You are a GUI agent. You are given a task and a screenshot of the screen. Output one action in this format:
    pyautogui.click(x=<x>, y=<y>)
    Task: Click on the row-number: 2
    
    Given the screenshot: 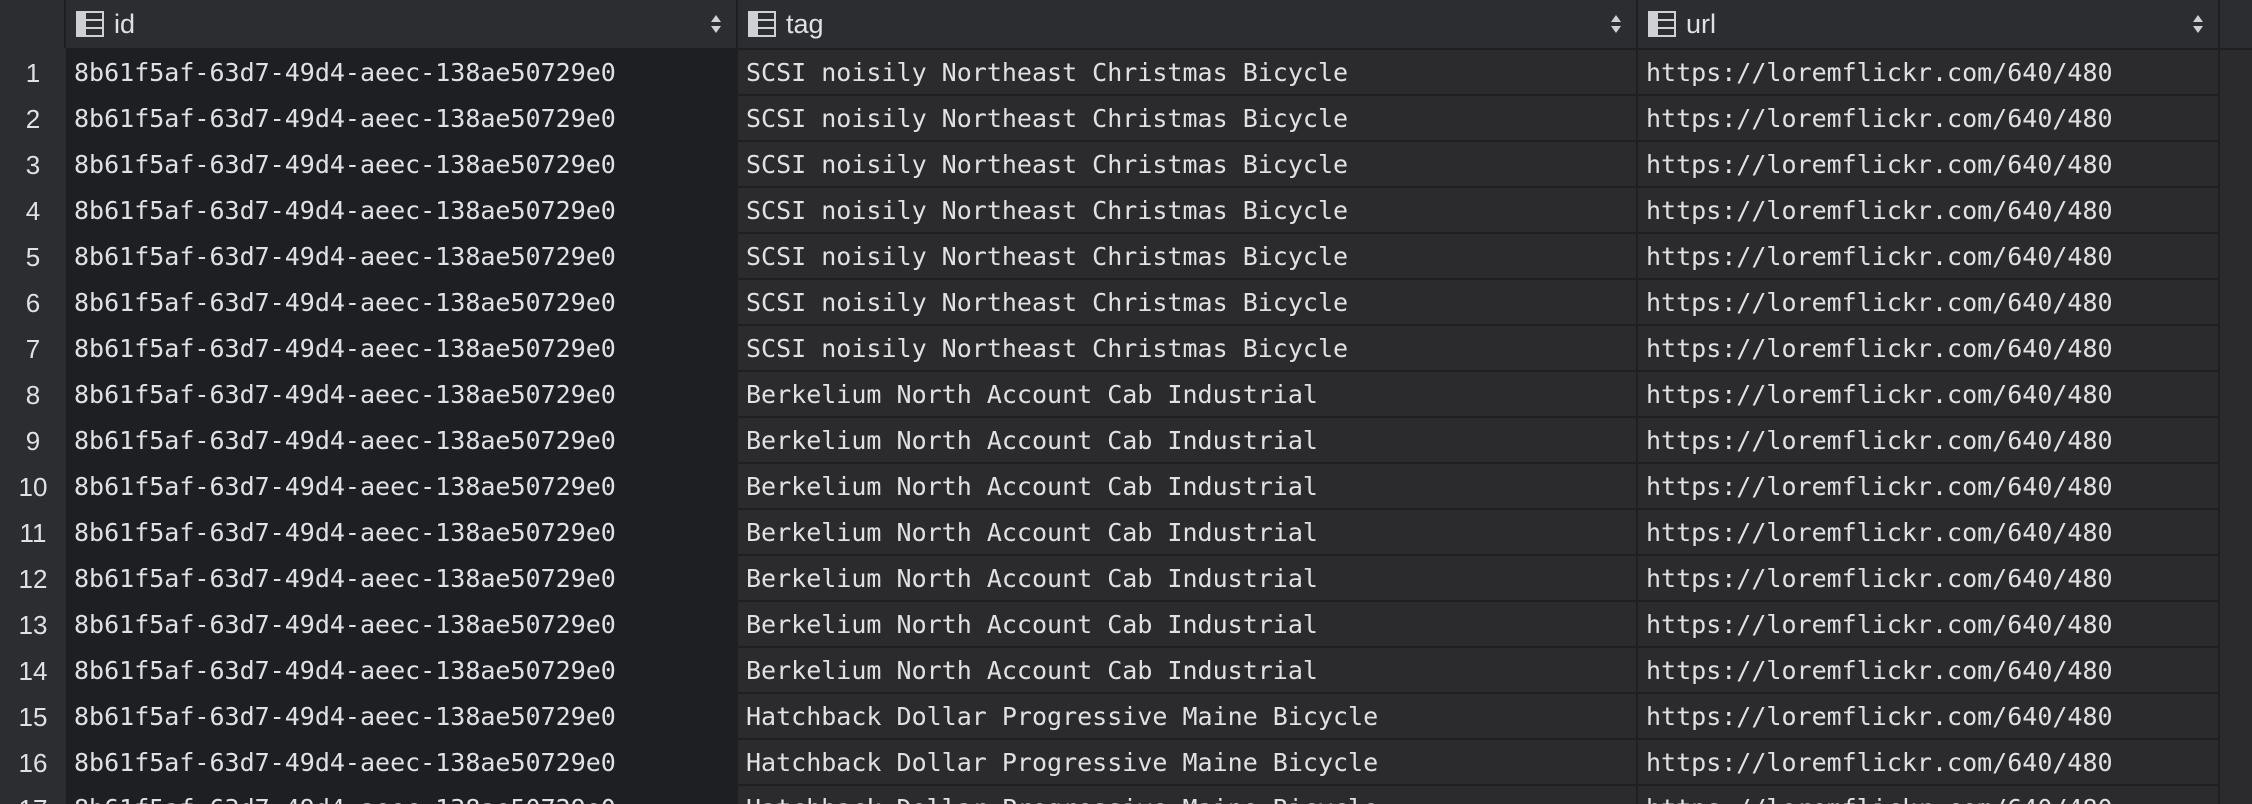 What is the action you would take?
    pyautogui.click(x=33, y=119)
    